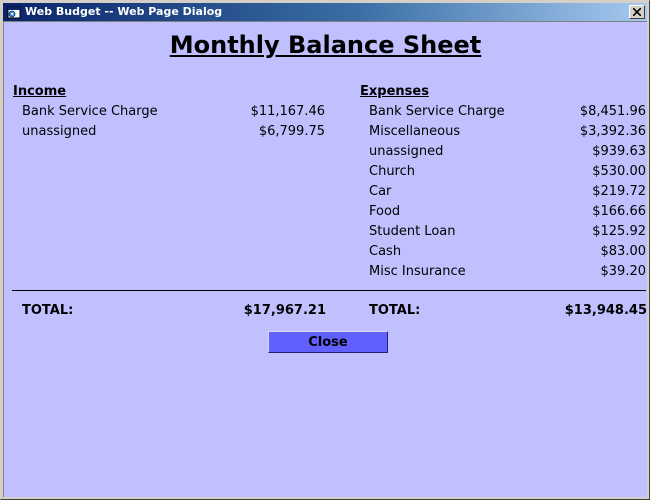  Describe the element at coordinates (605, 310) in the screenshot. I see `expense-total-value: $13,948.45` at that location.